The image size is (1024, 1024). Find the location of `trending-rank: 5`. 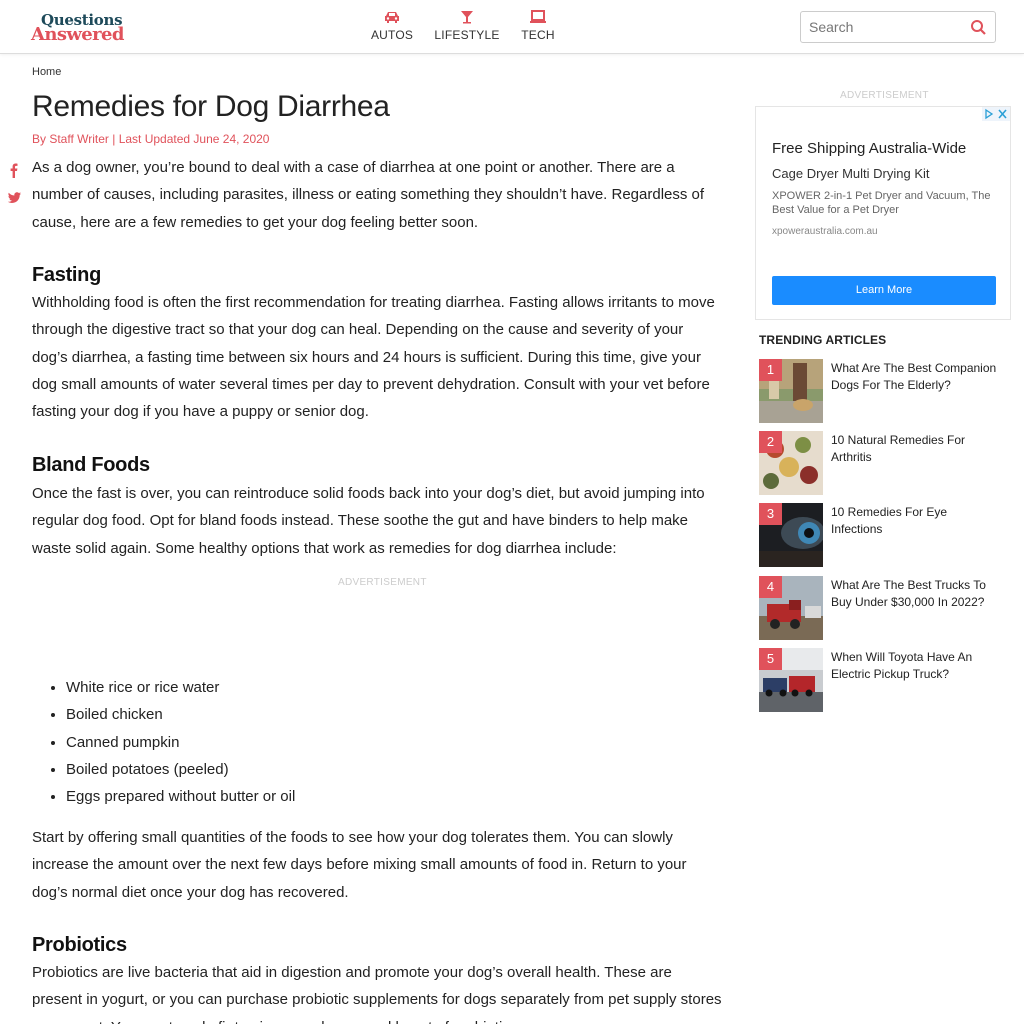

trending-rank: 5 is located at coordinates (770, 659).